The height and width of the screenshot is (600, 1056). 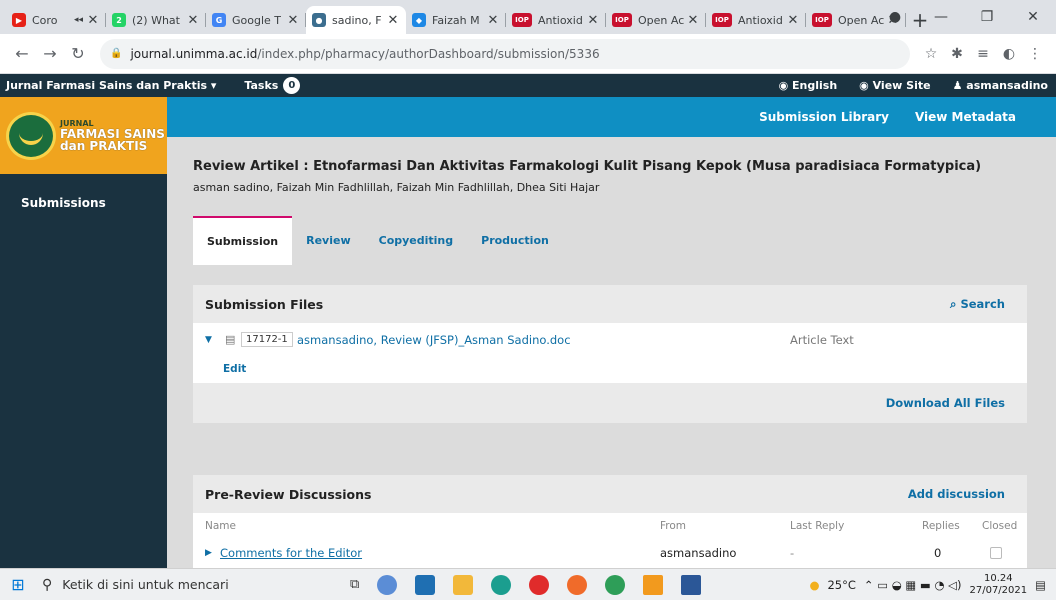 What do you see at coordinates (998, 590) in the screenshot?
I see `clock-date: 27/07/2021` at bounding box center [998, 590].